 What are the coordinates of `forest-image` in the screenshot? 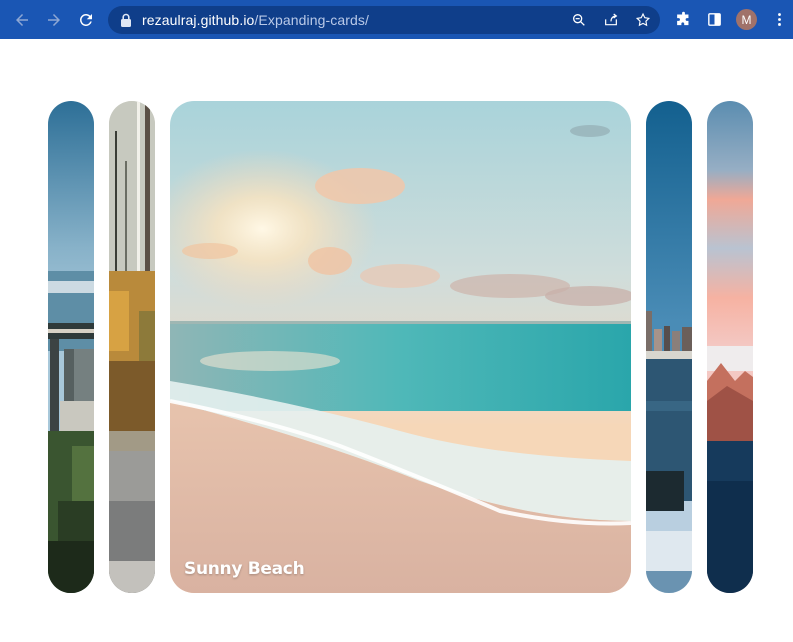 It's located at (132, 347).